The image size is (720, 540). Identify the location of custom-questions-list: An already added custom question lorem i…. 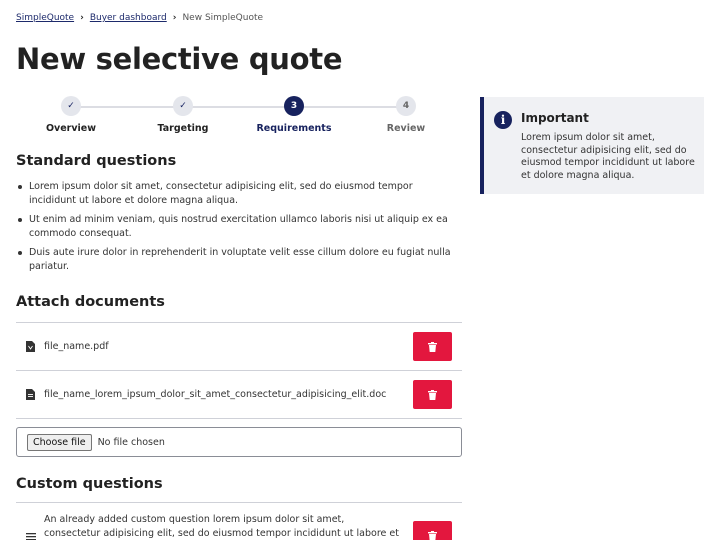
(239, 521).